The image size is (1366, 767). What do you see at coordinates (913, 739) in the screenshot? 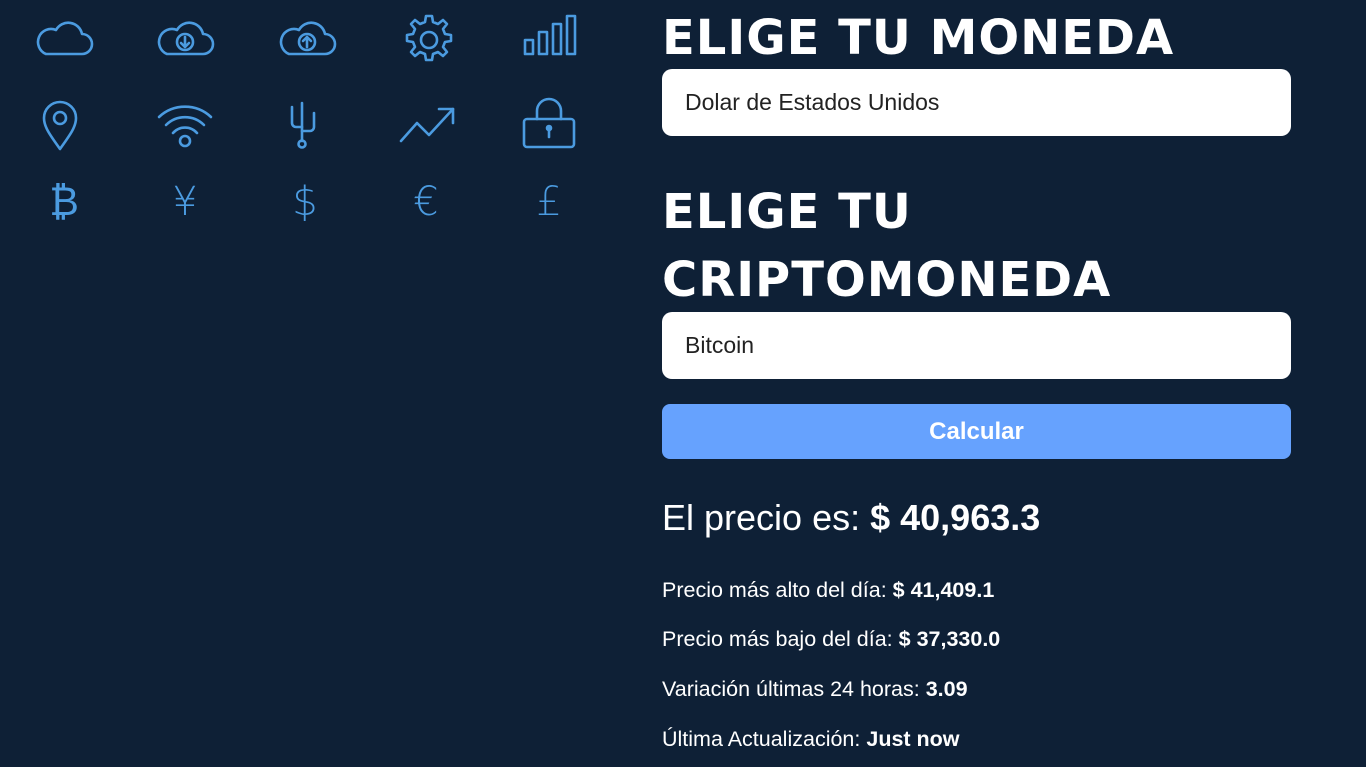
I see `last-update-value: Just now` at bounding box center [913, 739].